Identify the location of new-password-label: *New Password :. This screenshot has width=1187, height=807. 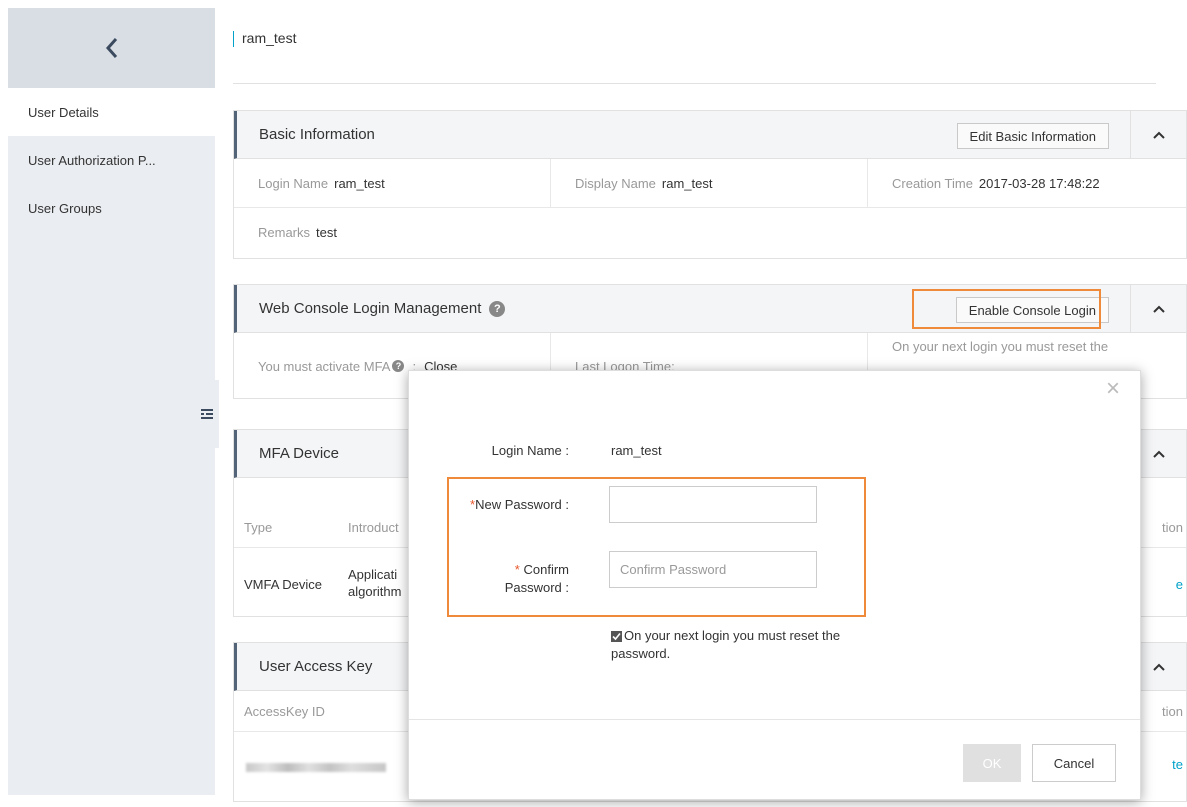
(504, 504).